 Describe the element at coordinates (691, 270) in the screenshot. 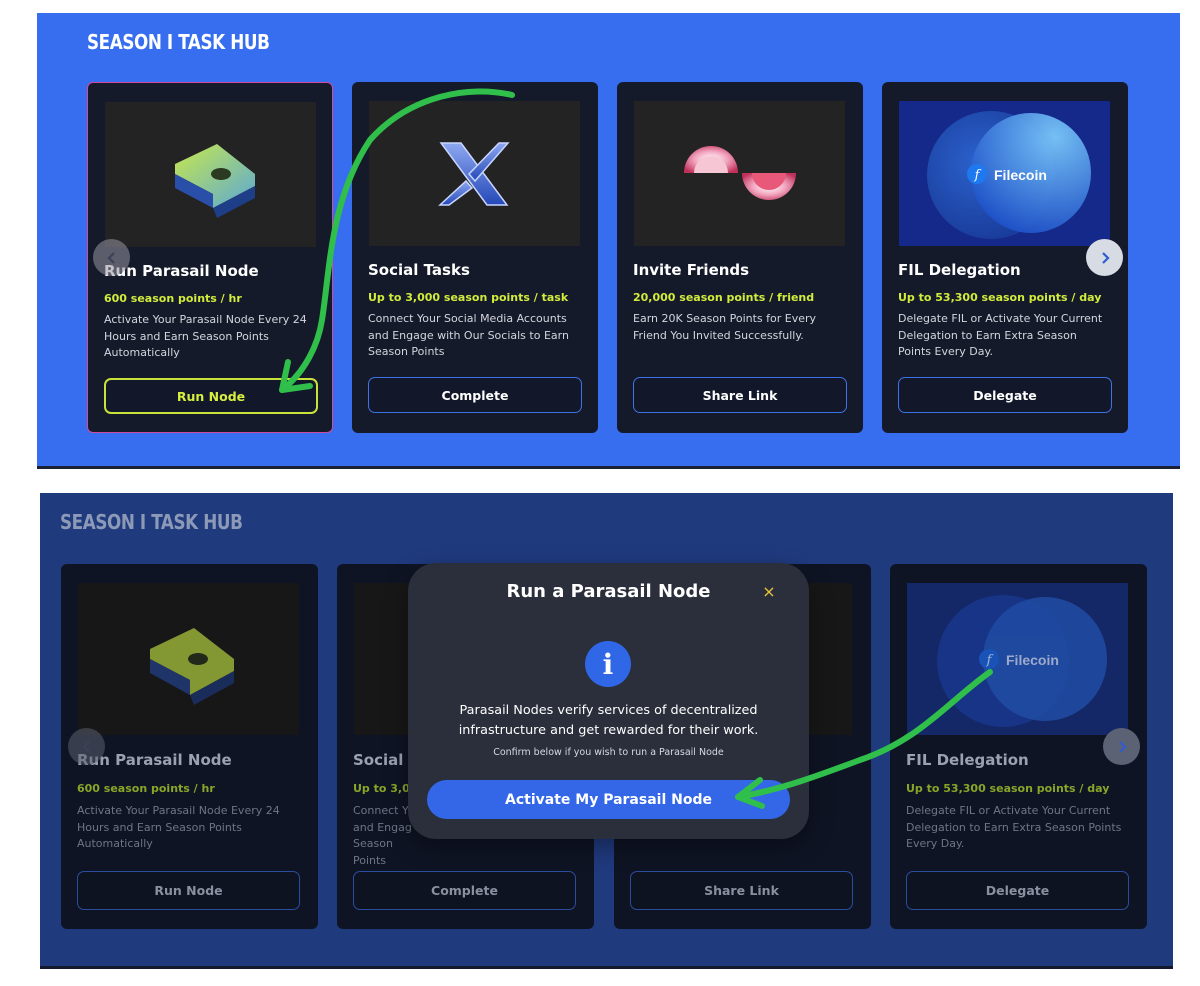

I see `card-title: Invite Friends` at that location.